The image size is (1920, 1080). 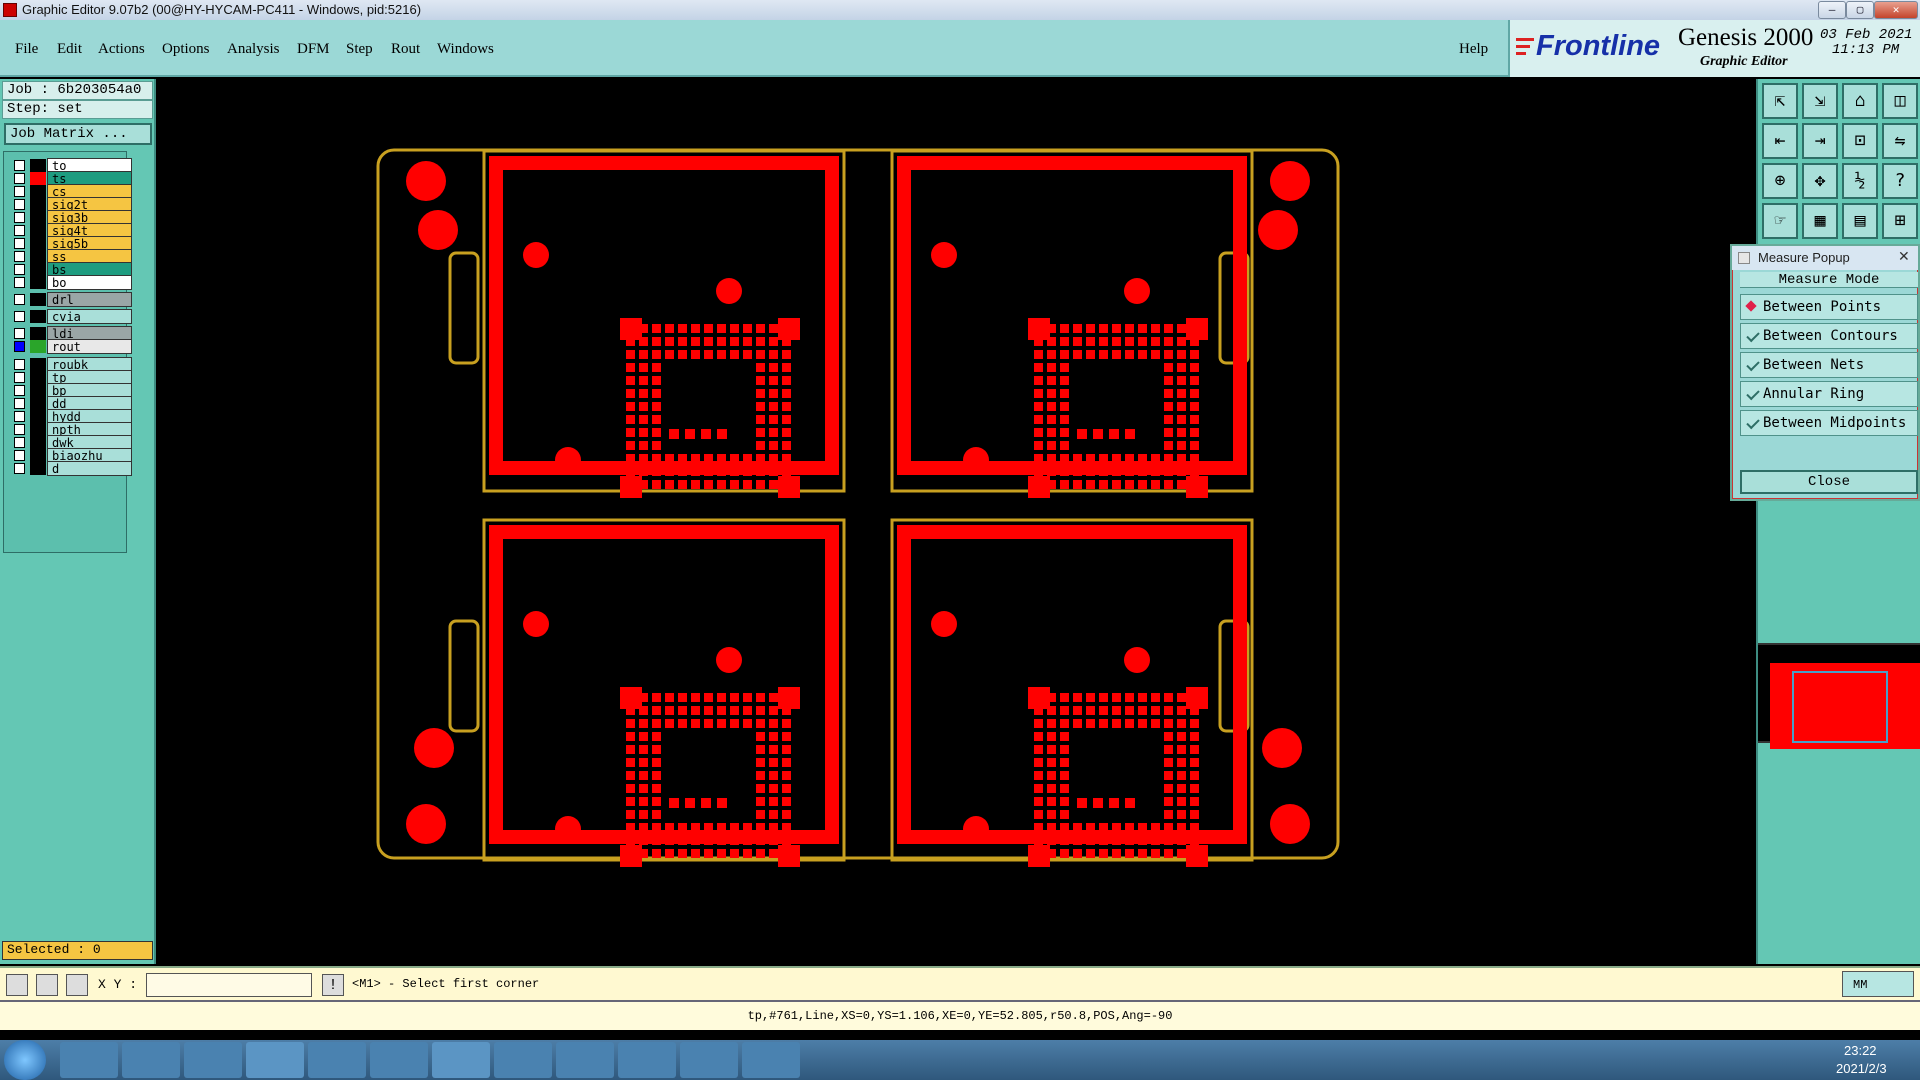 I want to click on center-icon: ✥, so click(x=1820, y=181).